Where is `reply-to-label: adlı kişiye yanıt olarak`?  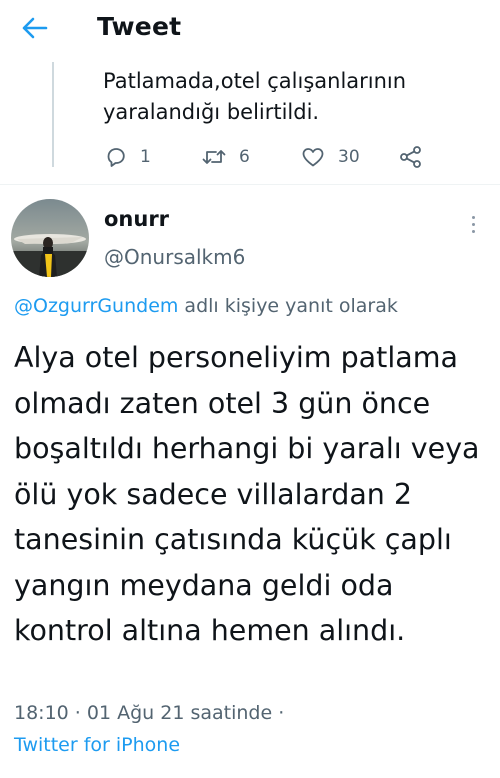
reply-to-label: adlı kişiye yanıt olarak is located at coordinates (288, 306).